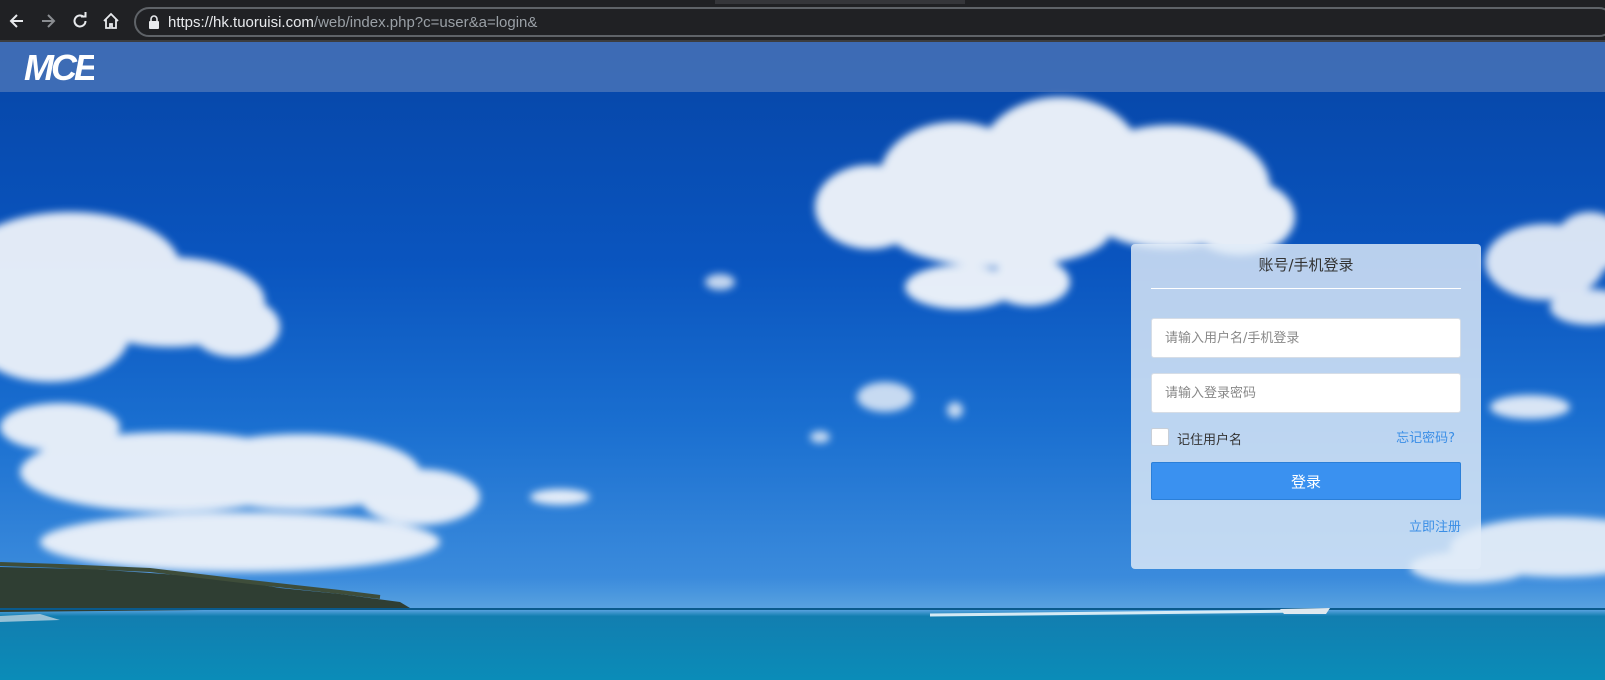 The image size is (1605, 680). What do you see at coordinates (840, 2) in the screenshot?
I see `active-tab-indicator` at bounding box center [840, 2].